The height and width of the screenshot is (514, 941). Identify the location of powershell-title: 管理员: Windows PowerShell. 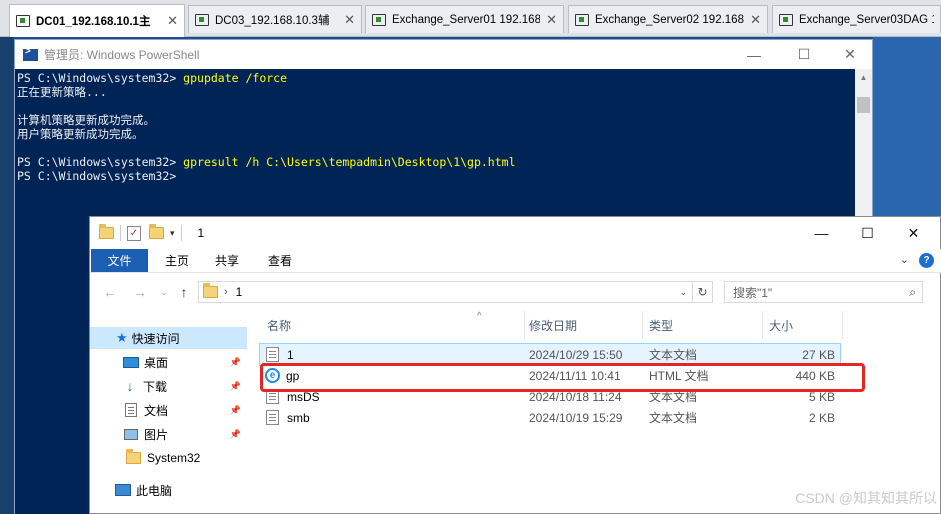
(122, 55).